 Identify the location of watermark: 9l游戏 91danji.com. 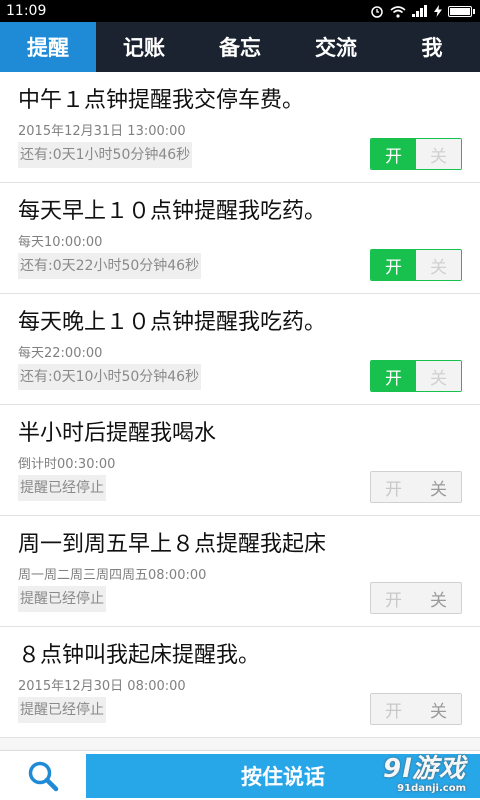
(424, 771).